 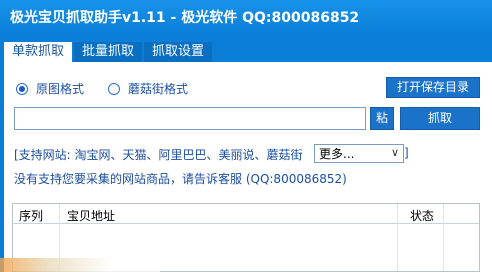 I want to click on grab-button: 抓取, so click(x=440, y=118).